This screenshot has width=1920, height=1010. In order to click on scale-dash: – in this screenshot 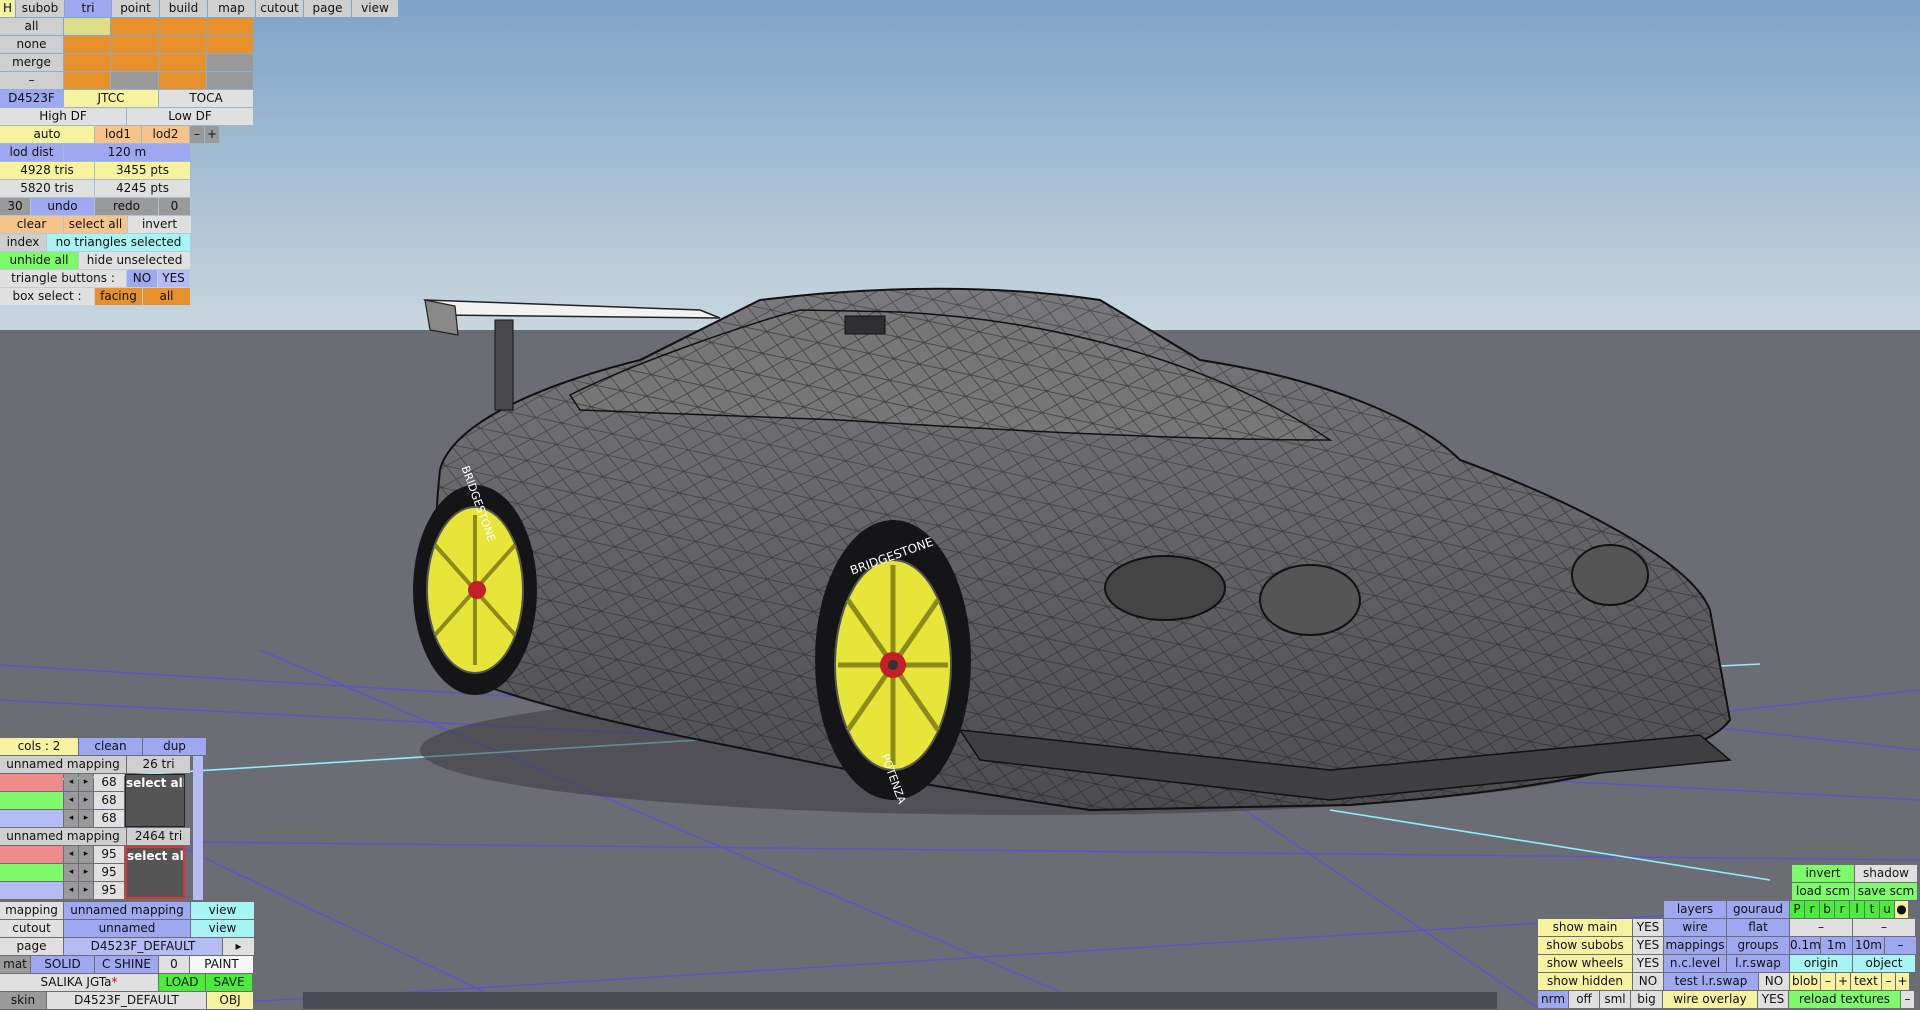, I will do `click(1900, 945)`.